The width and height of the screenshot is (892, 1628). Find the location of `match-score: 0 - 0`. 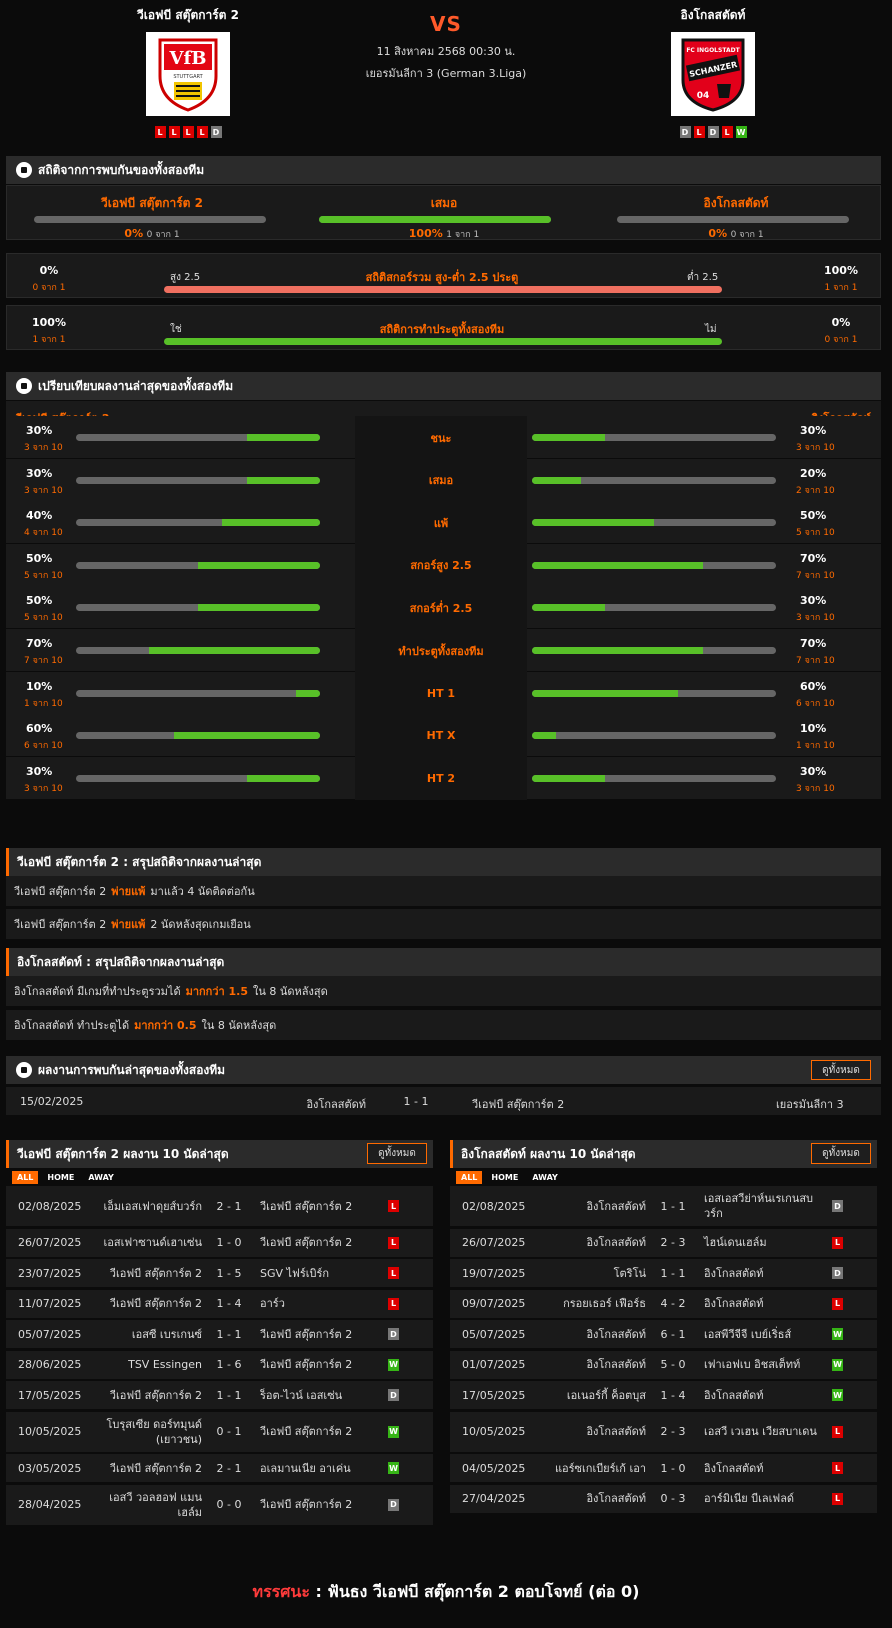

match-score: 0 - 0 is located at coordinates (229, 1504).